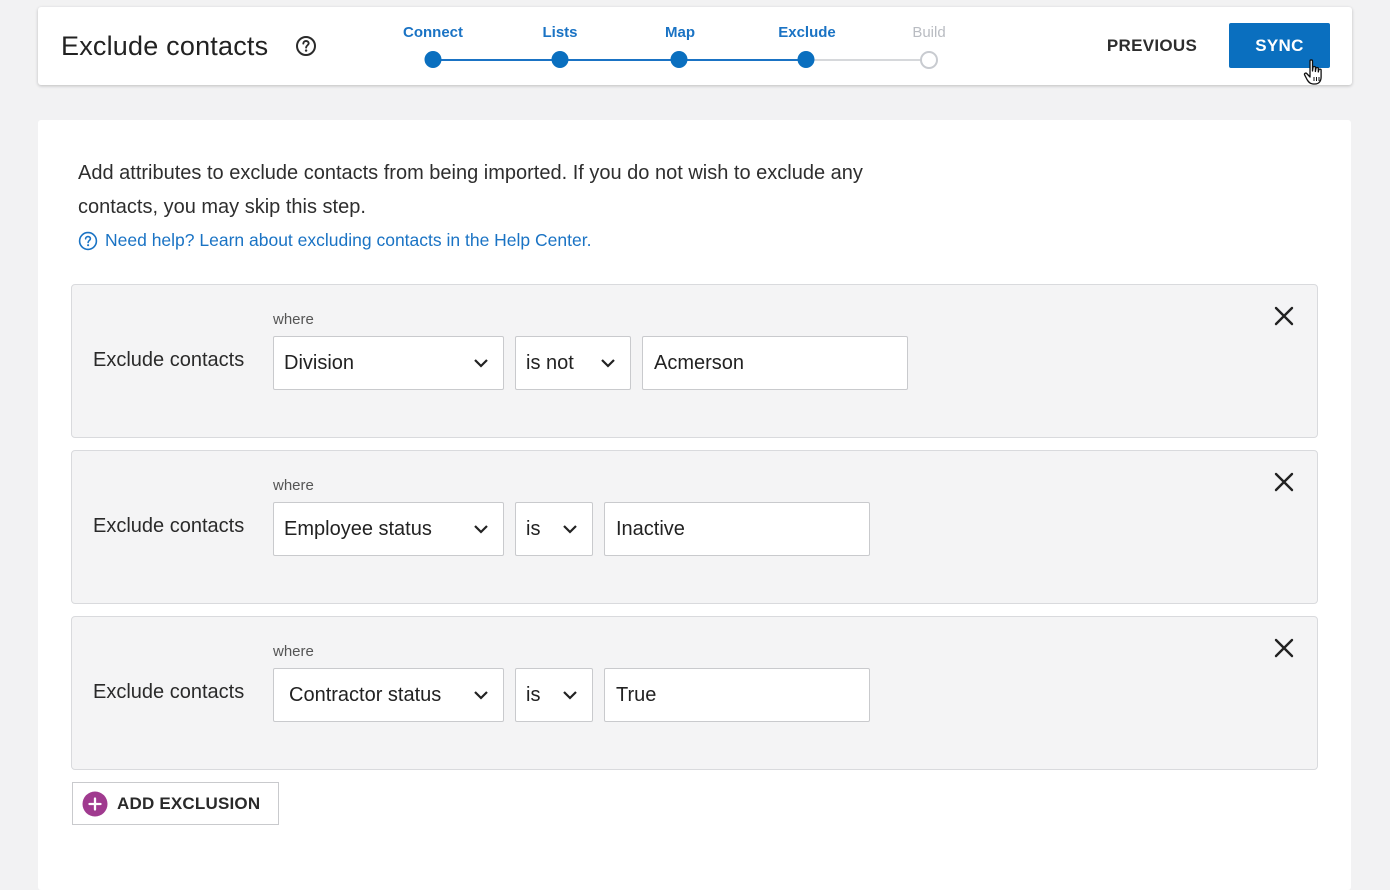 The image size is (1390, 890). I want to click on hand-cursor-icon, so click(1312, 72).